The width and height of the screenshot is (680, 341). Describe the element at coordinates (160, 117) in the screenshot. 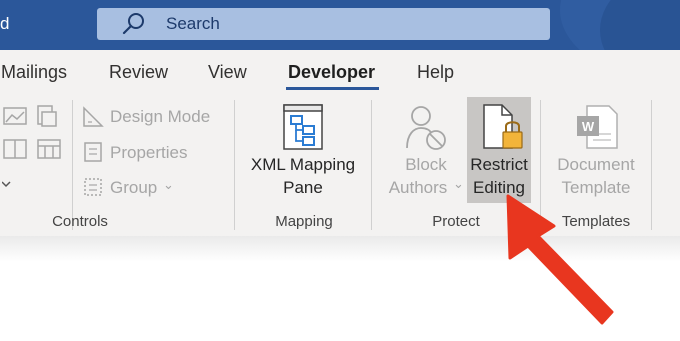

I see `design-mode-button: Design Mode` at that location.